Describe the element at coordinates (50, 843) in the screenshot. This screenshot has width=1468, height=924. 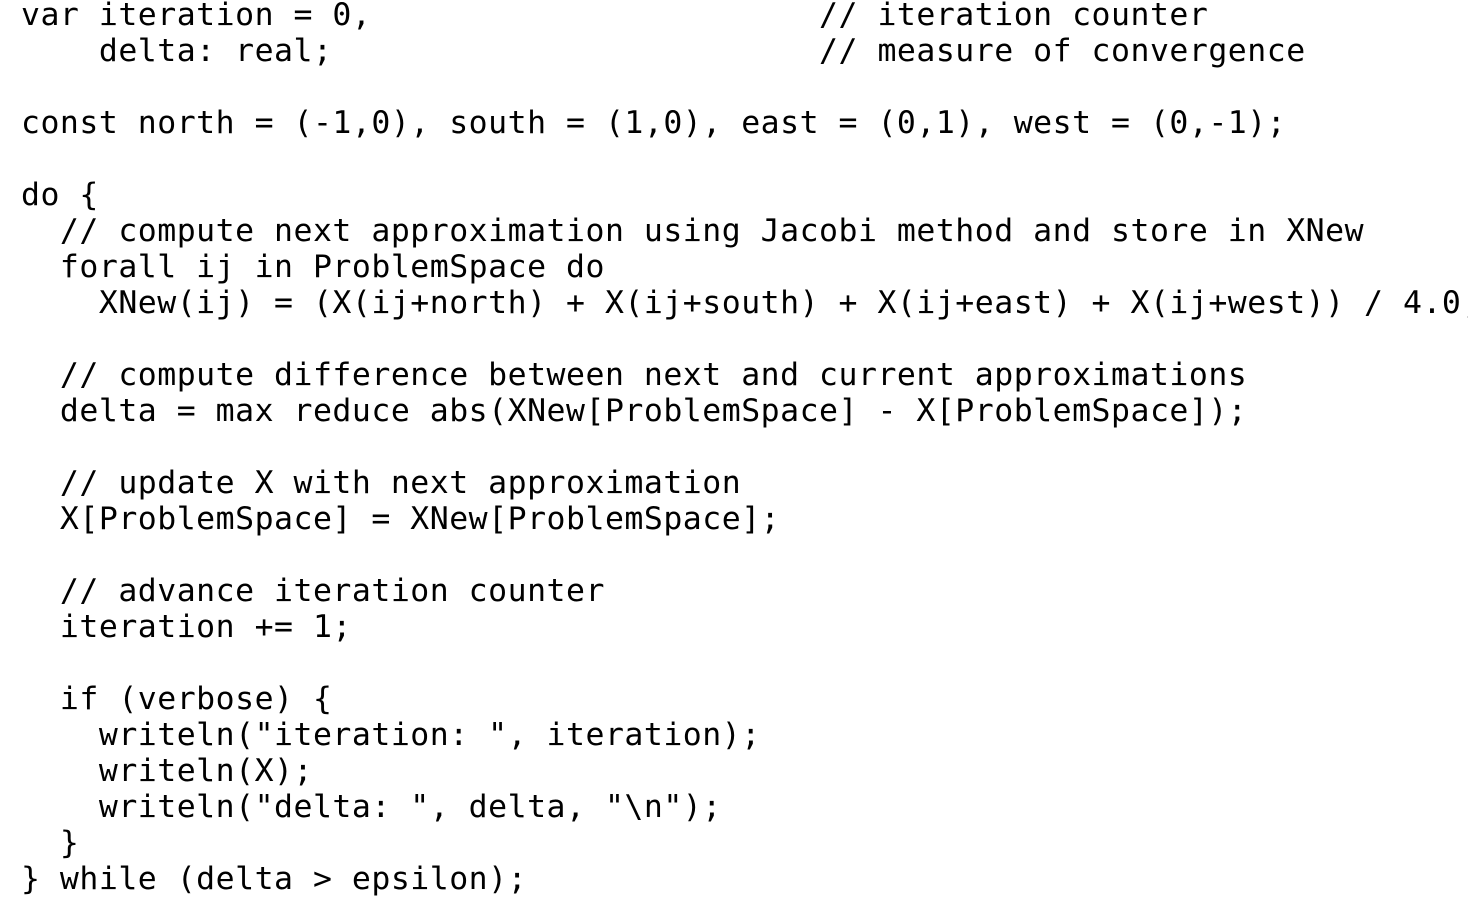
I see `code-line: }` at that location.